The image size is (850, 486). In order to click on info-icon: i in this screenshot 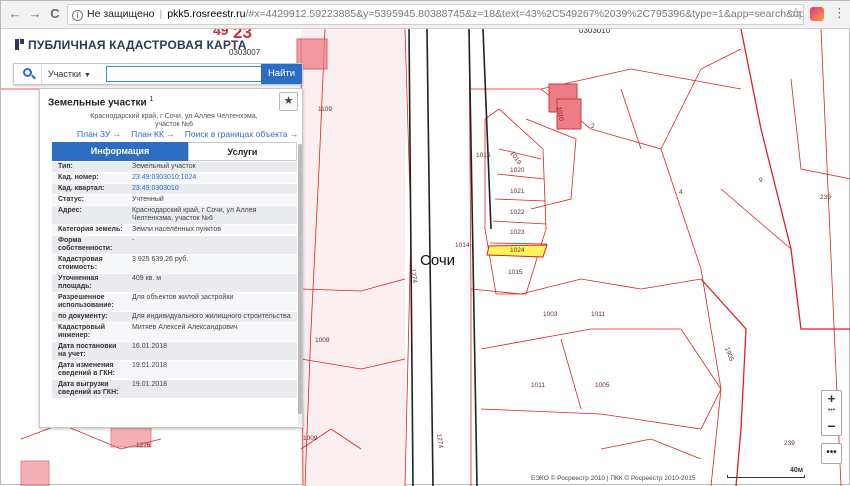, I will do `click(77, 15)`.